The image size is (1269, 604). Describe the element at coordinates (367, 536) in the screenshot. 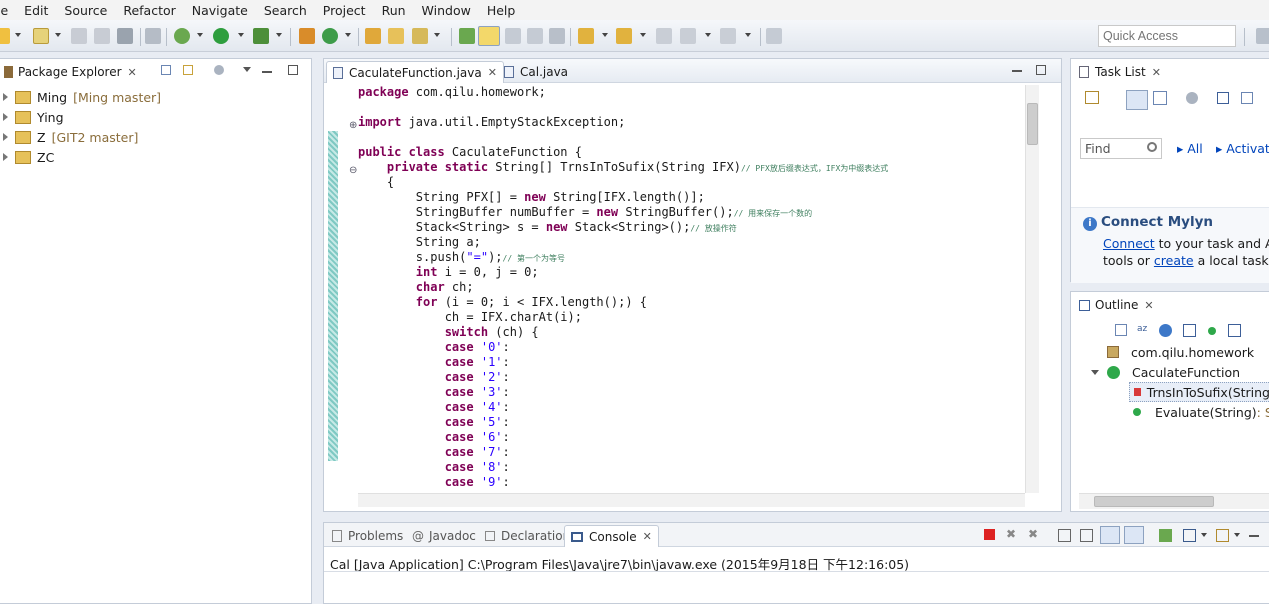

I see `tab-problems: Problems` at that location.